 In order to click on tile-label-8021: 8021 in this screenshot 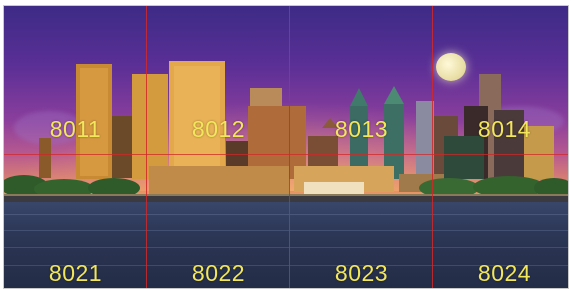, I will do `click(75, 273)`.